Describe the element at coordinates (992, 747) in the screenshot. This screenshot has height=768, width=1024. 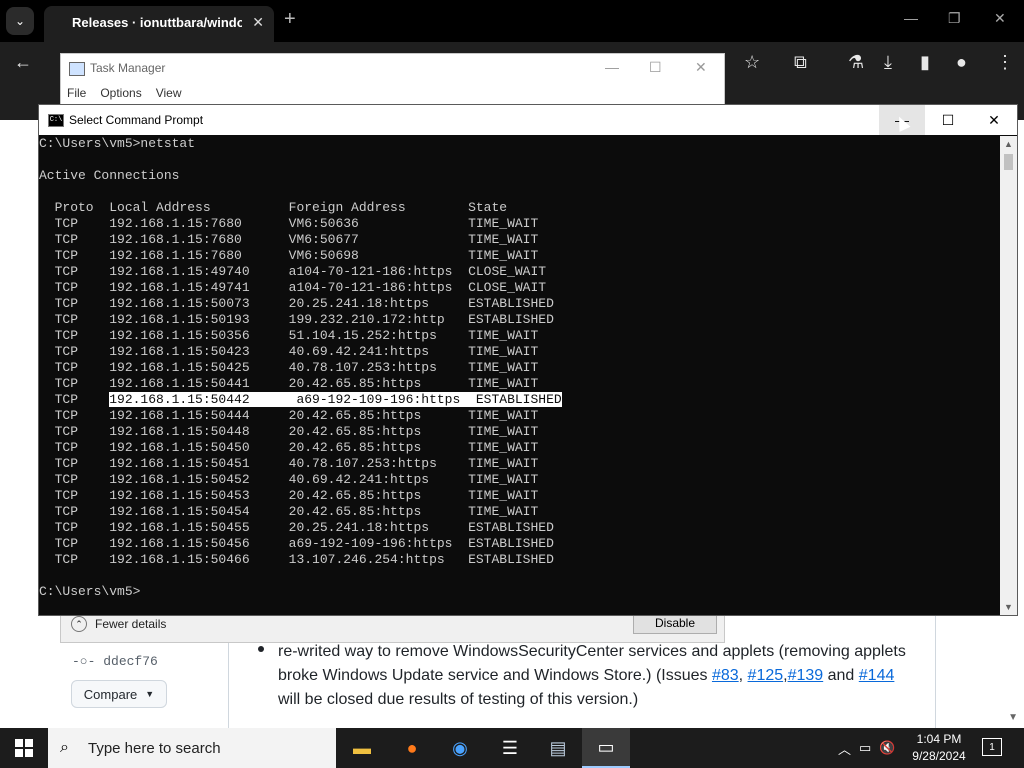
I see `notification-icon: 1` at that location.